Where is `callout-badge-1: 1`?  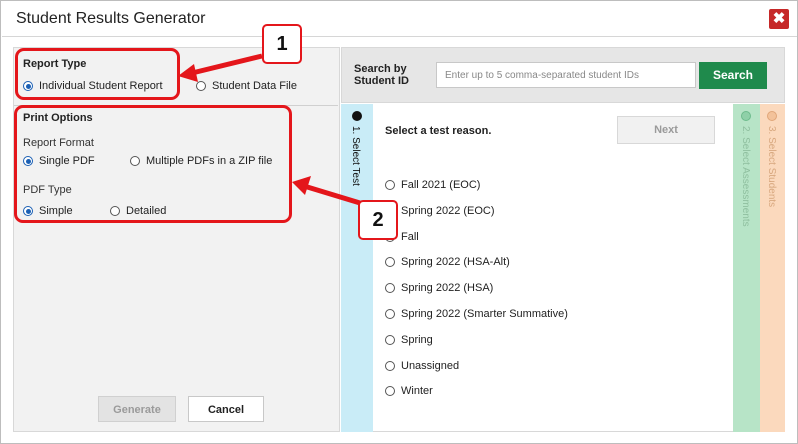 callout-badge-1: 1 is located at coordinates (282, 44).